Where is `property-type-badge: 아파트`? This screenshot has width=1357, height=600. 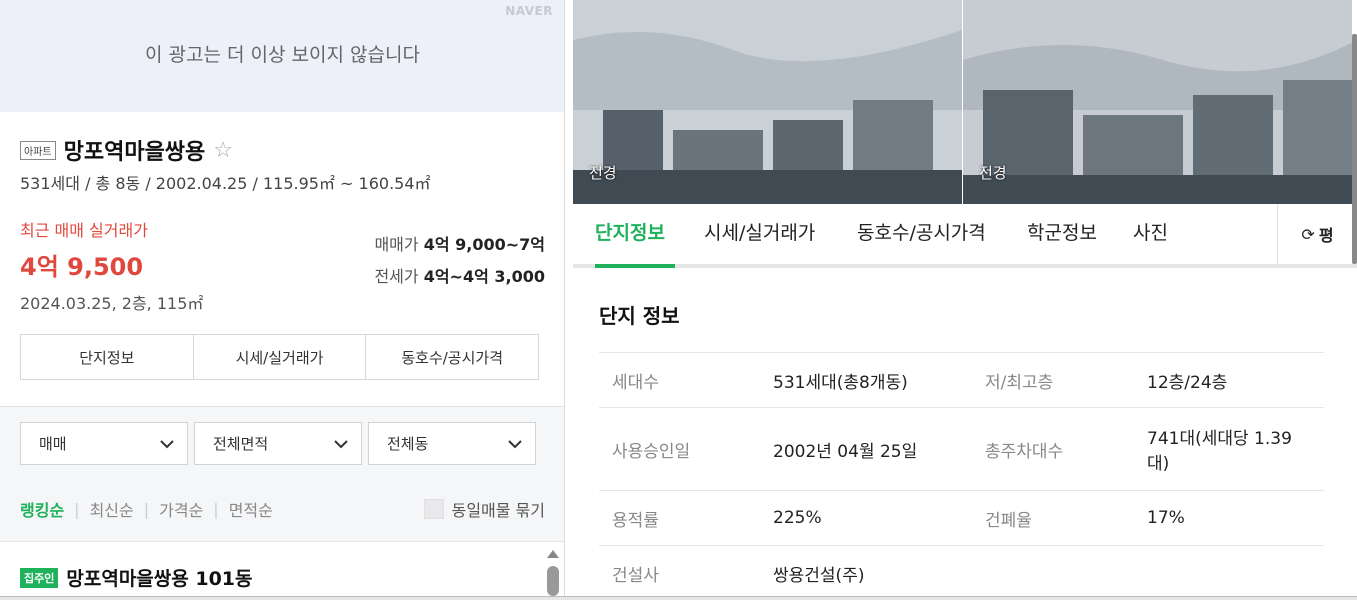
property-type-badge: 아파트 is located at coordinates (38, 150).